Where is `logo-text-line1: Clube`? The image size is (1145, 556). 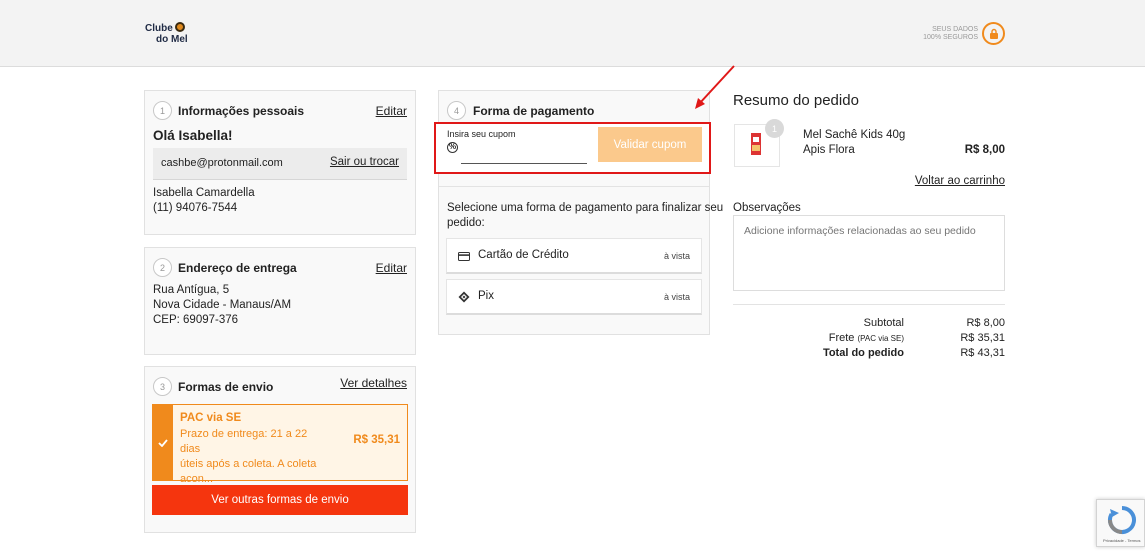
logo-text-line1: Clube is located at coordinates (159, 28).